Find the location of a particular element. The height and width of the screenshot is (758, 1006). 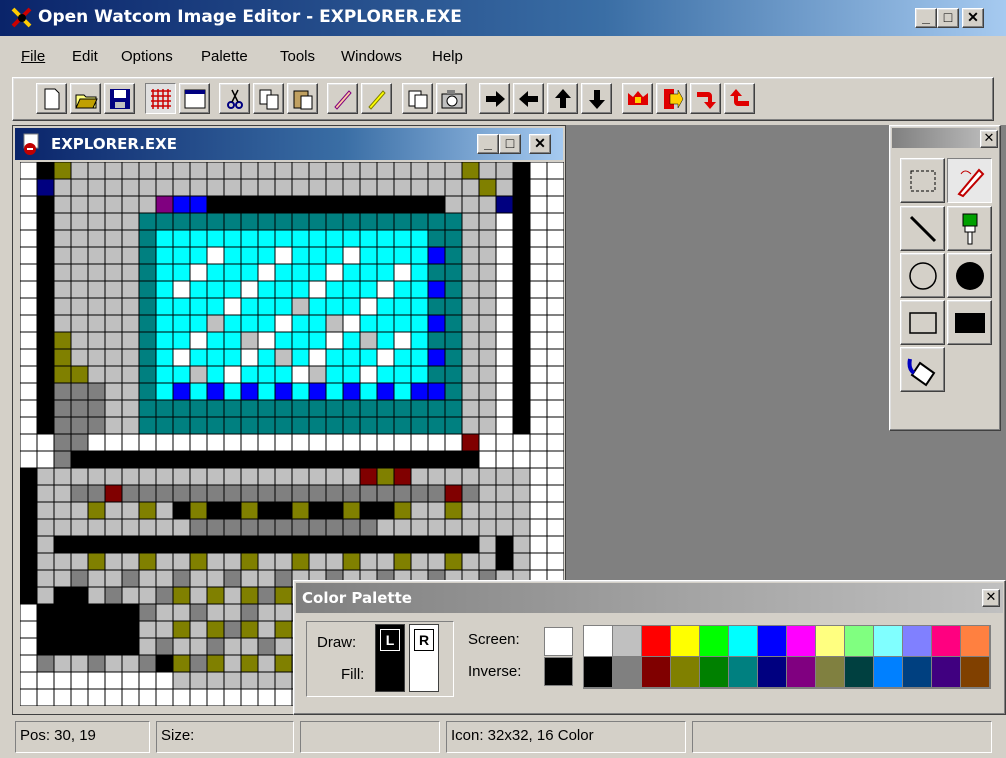

menu-palette: Palette is located at coordinates (224, 56).